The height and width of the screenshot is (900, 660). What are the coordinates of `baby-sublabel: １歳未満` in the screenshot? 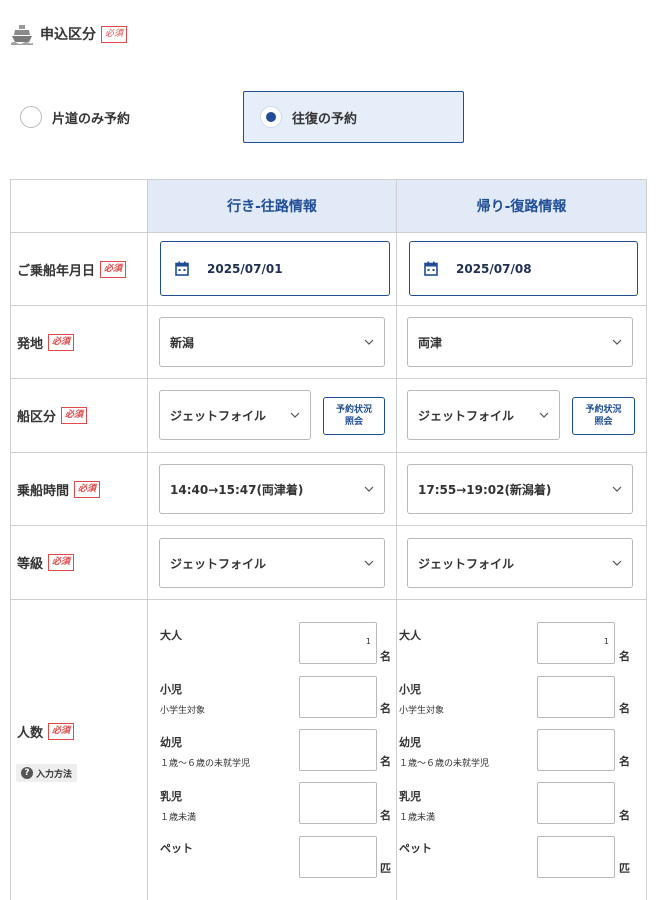 It's located at (417, 818).